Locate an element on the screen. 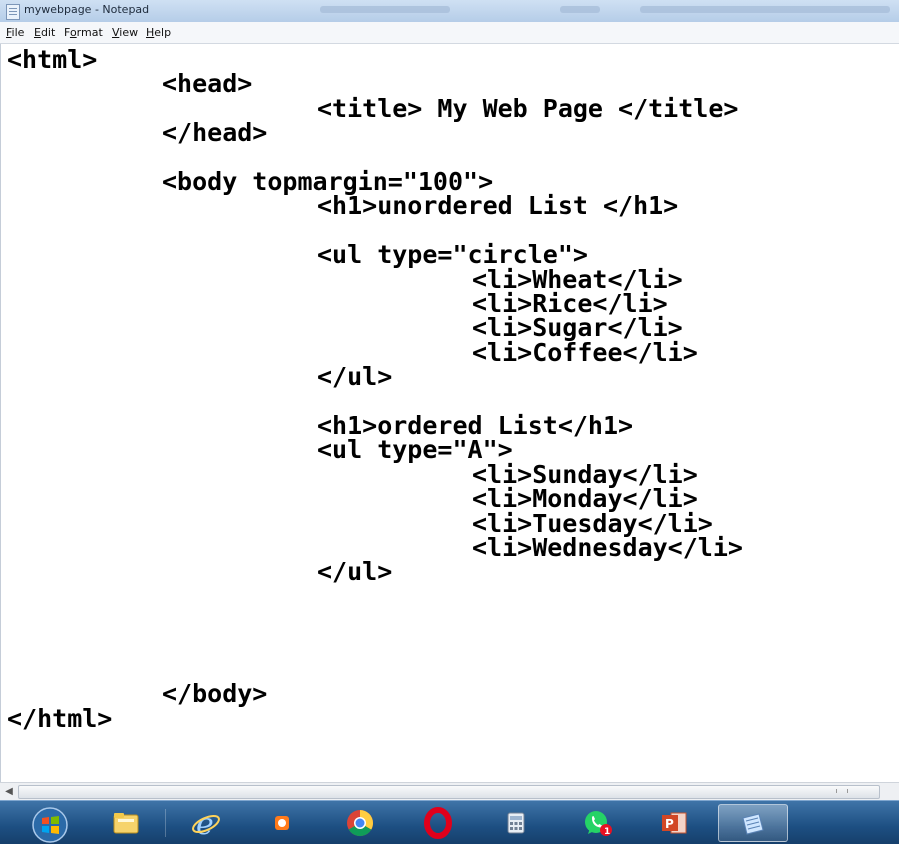  code-line: <h1>ordered List</h1> is located at coordinates (475, 425).